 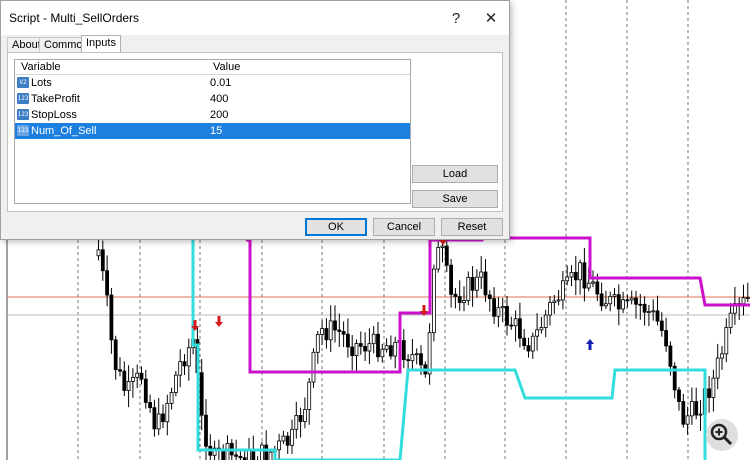 What do you see at coordinates (54, 115) in the screenshot?
I see `variable-name: StopLoss` at bounding box center [54, 115].